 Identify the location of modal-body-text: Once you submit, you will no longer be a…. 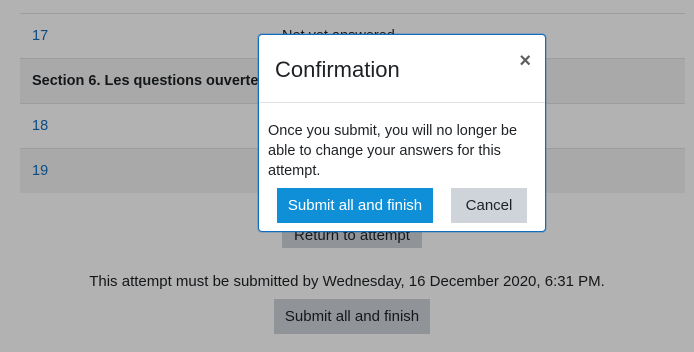
(393, 151).